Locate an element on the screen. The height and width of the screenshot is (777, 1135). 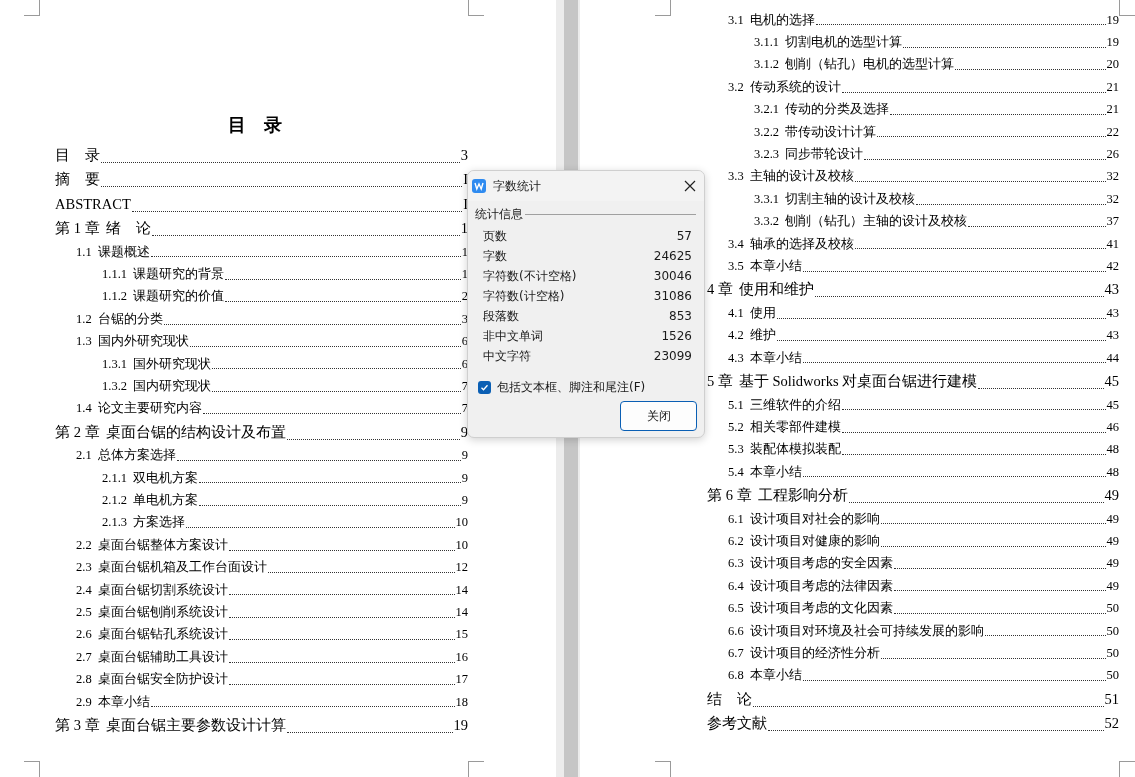
entry-title: 设计项目对环境及社会可持续发展的影响 is located at coordinates (866, 631).